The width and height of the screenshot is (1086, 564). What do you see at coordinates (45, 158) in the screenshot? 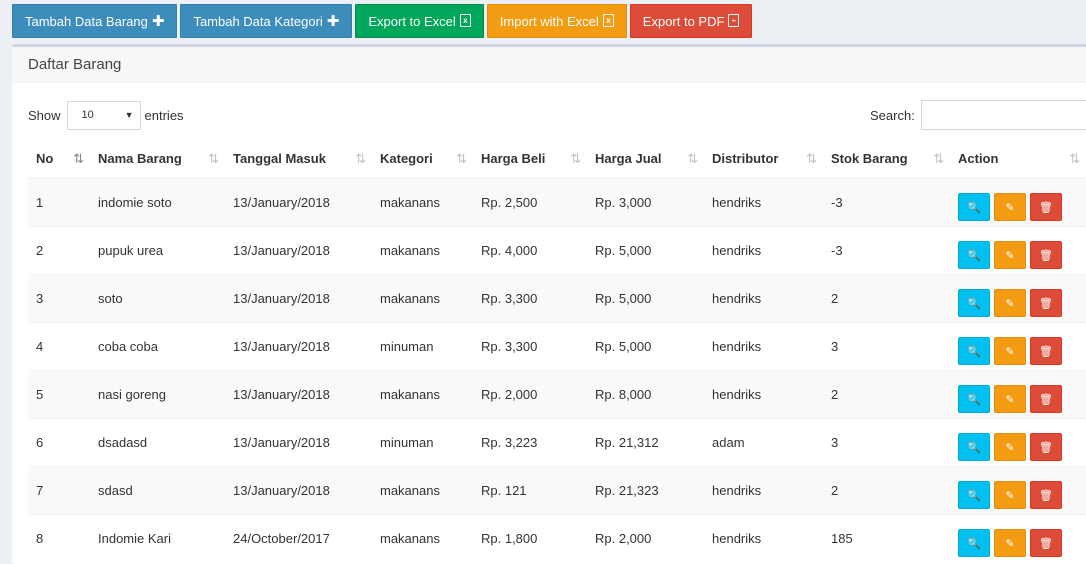
I see `column-label: No` at bounding box center [45, 158].